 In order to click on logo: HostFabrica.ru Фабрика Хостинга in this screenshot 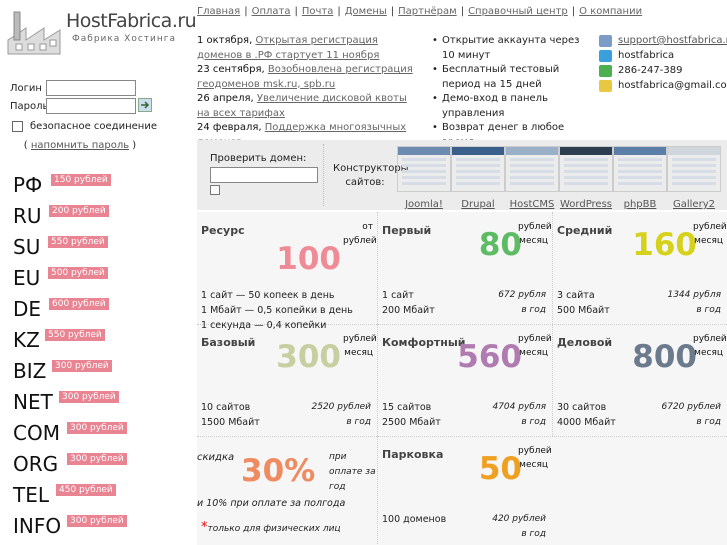, I will do `click(101, 31)`.